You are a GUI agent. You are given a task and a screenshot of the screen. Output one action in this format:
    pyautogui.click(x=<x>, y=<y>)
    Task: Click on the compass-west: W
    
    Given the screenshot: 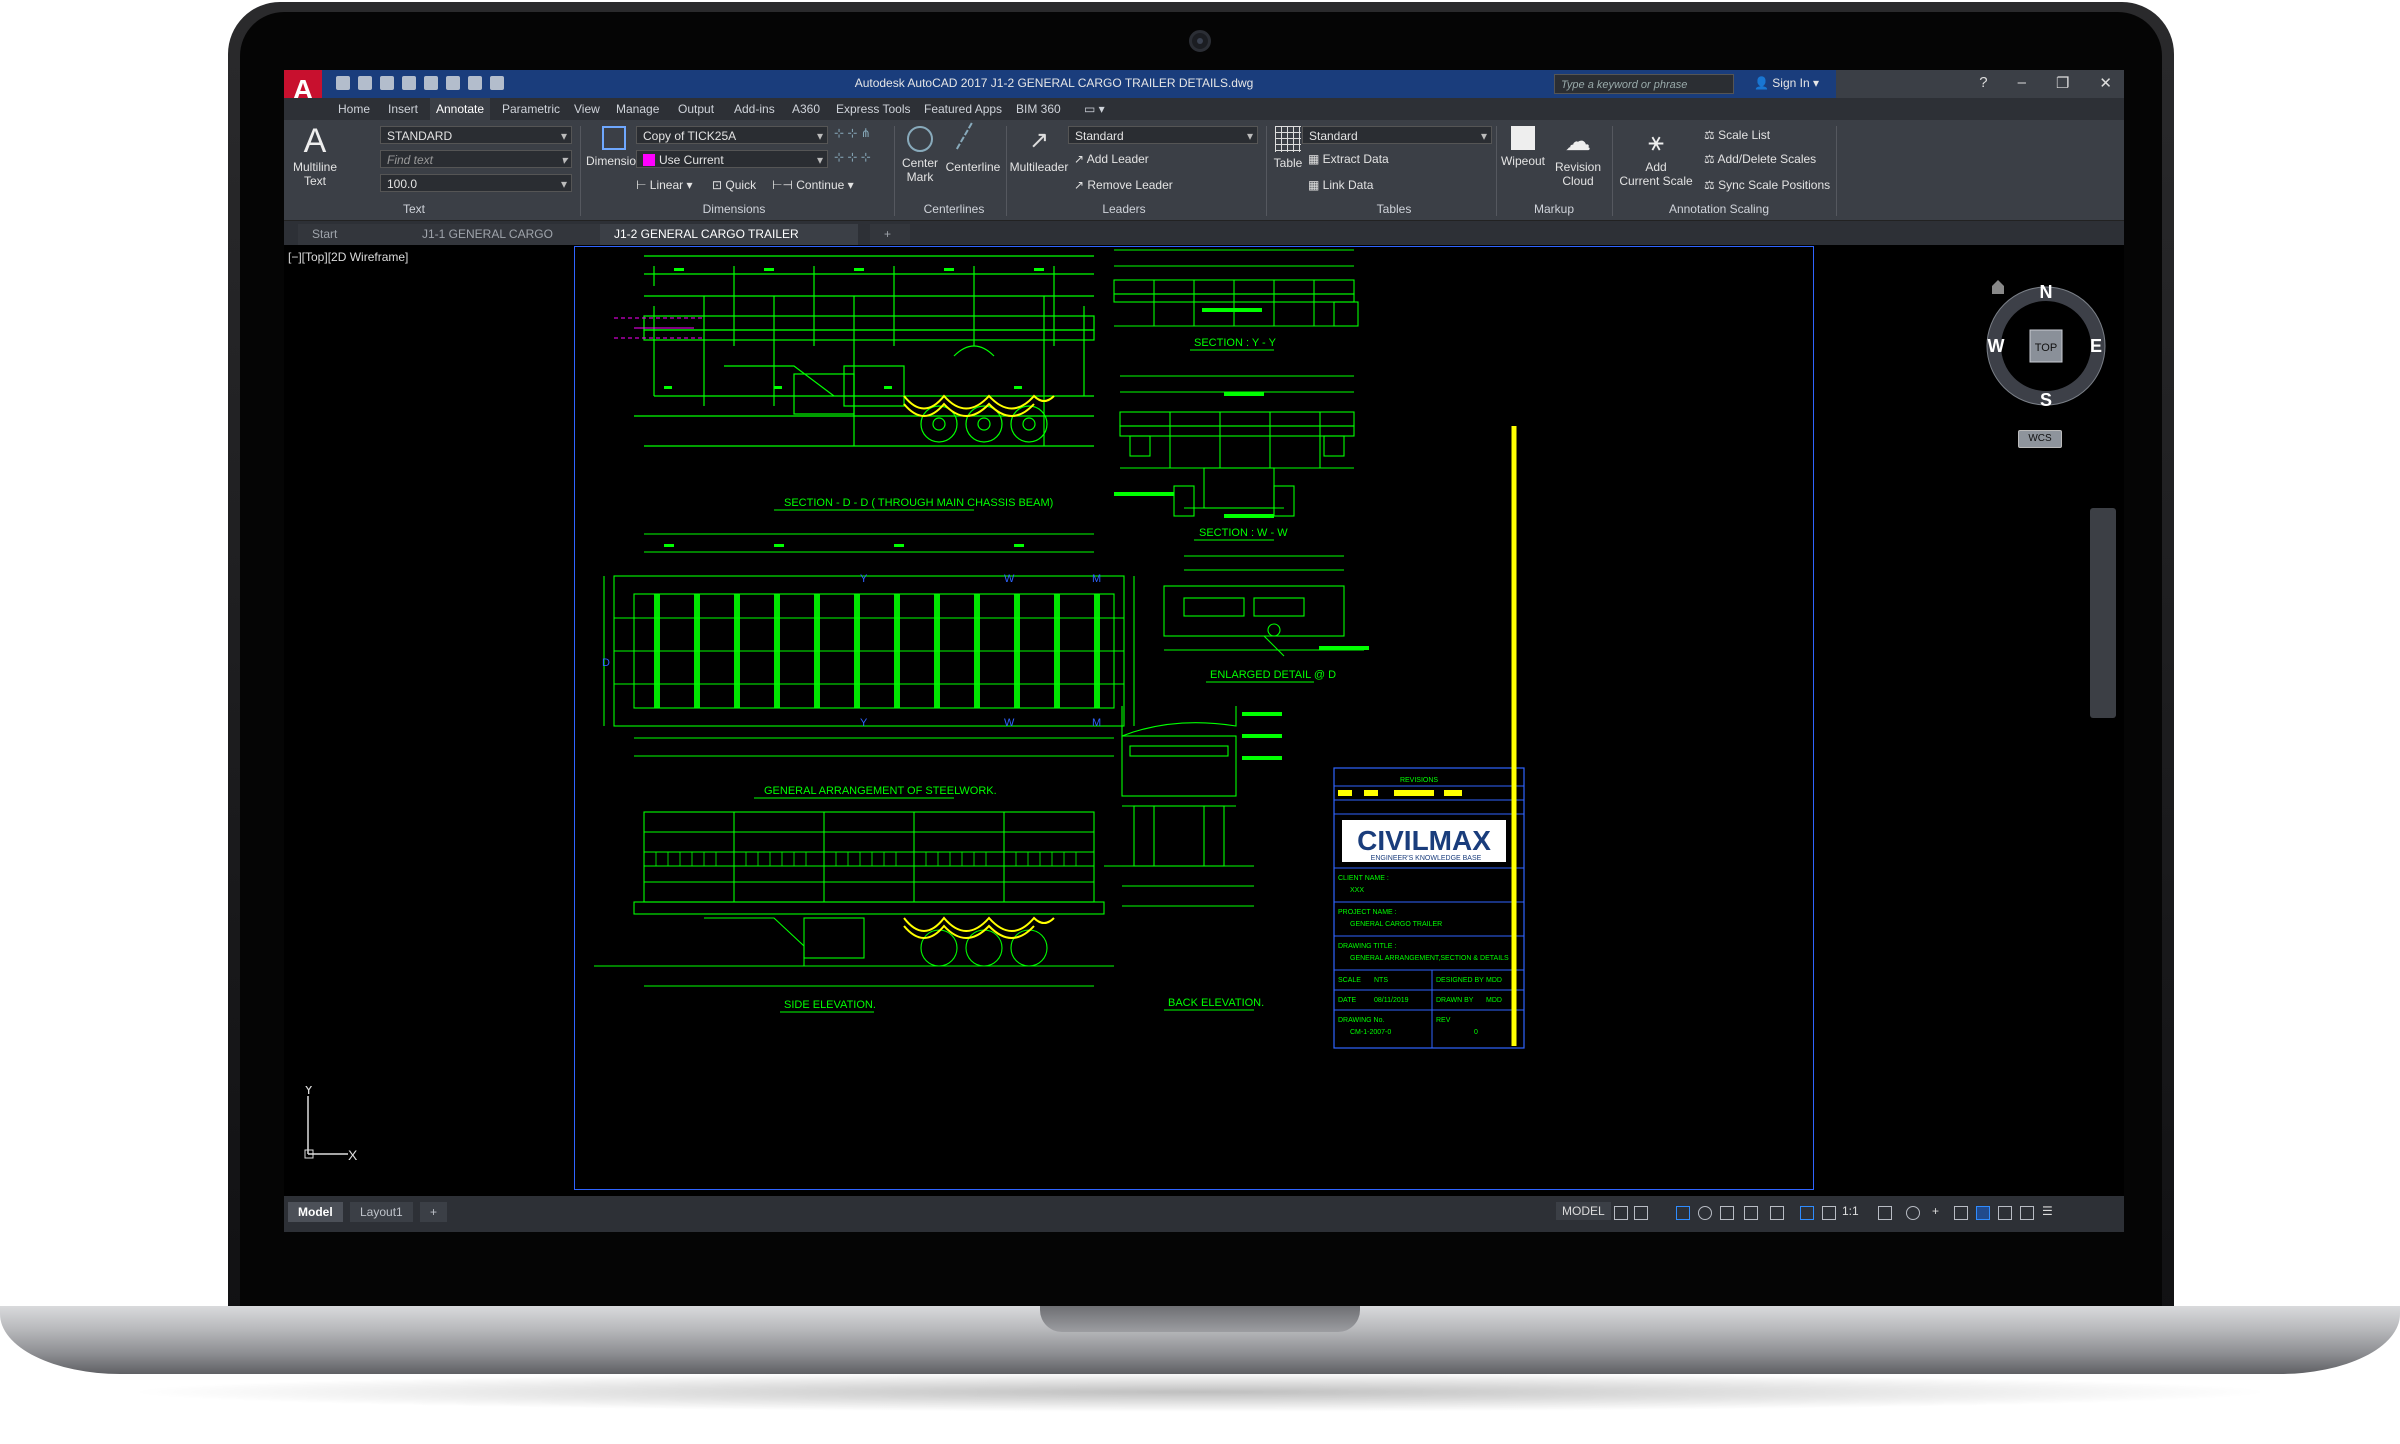 What is the action you would take?
    pyautogui.click(x=1996, y=346)
    